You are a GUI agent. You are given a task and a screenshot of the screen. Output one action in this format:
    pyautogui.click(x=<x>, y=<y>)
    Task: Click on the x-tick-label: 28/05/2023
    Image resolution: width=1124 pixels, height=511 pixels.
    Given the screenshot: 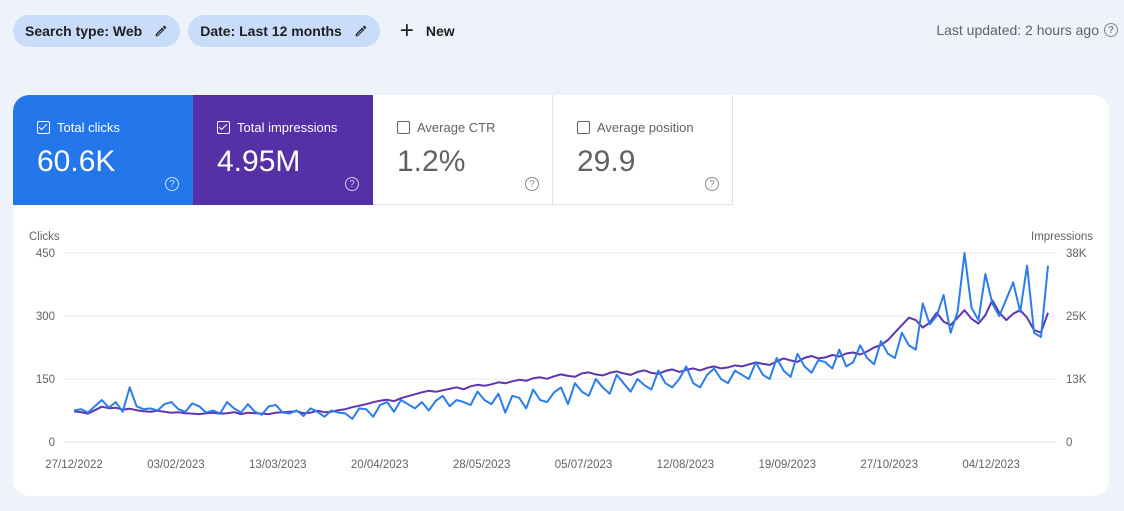 What is the action you would take?
    pyautogui.click(x=482, y=465)
    